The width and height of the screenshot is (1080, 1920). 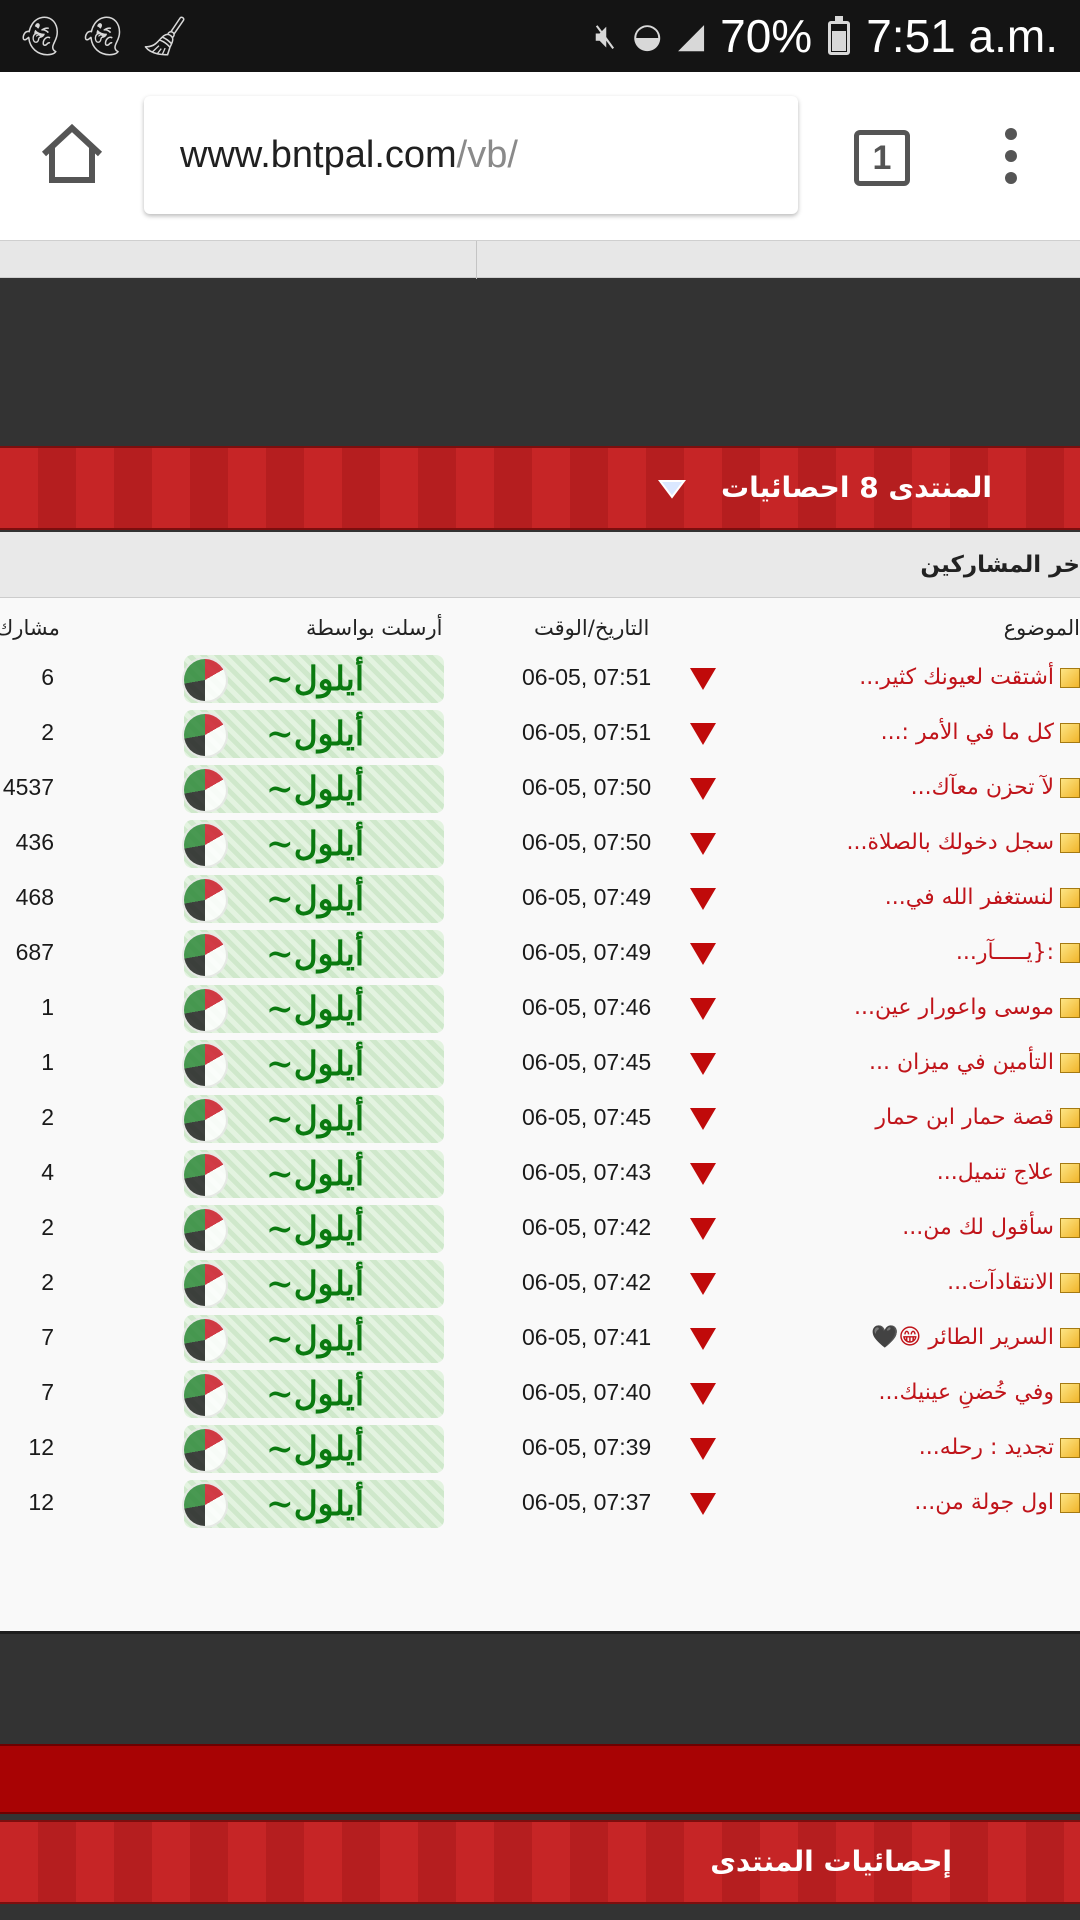 I want to click on browser-toolbar: www.bntpal.com/vb/ 1, so click(x=540, y=156).